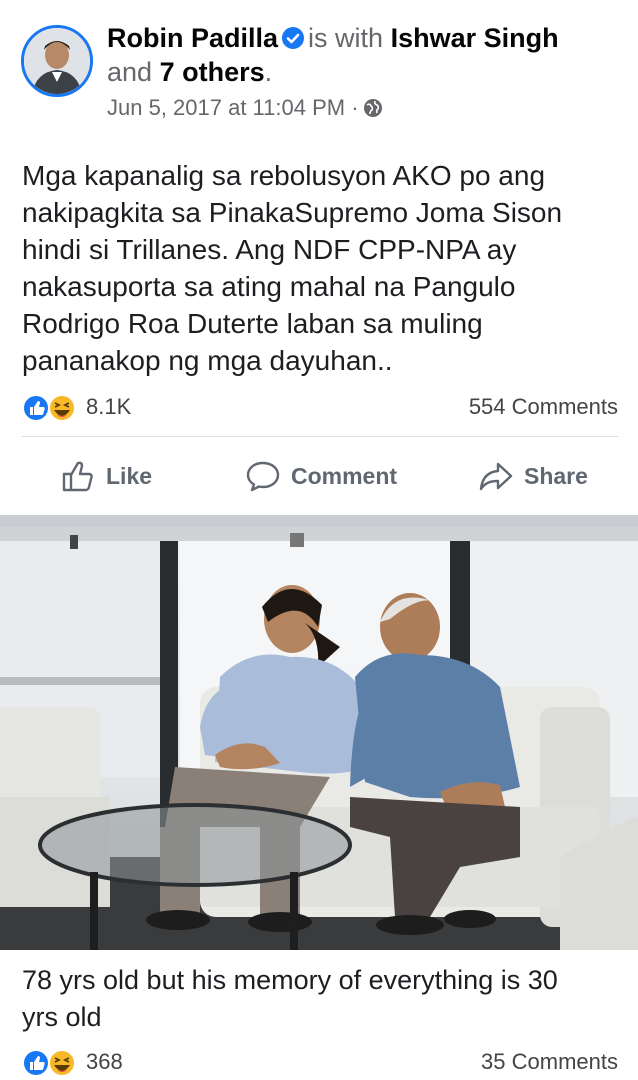  I want to click on comment-button: Comment, so click(321, 476).